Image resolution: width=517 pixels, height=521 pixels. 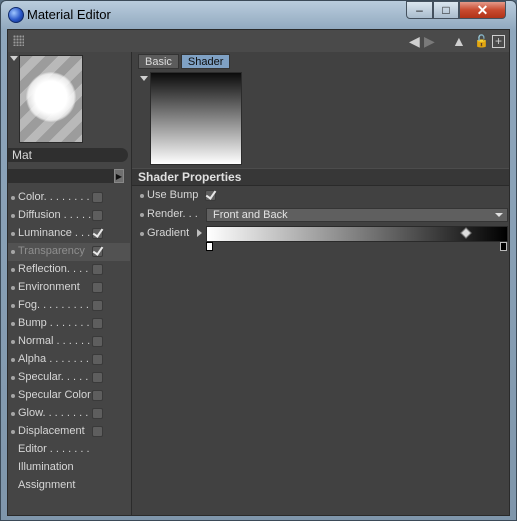 I want to click on channel-item: Normal . . . . . ., so click(x=69, y=342).